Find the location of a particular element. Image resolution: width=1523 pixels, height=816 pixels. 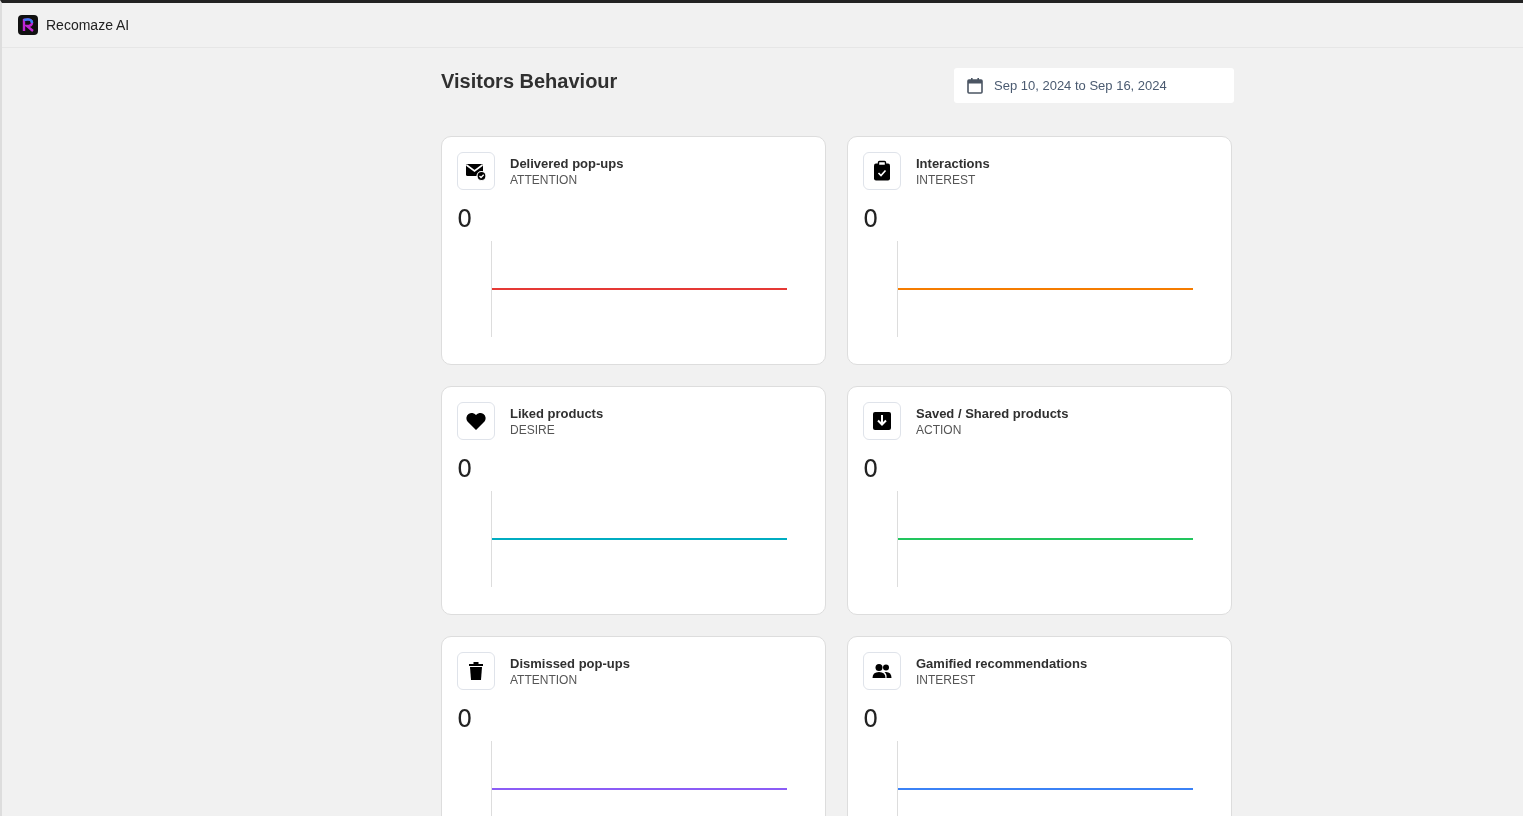

card-title: Liked products is located at coordinates (557, 413).